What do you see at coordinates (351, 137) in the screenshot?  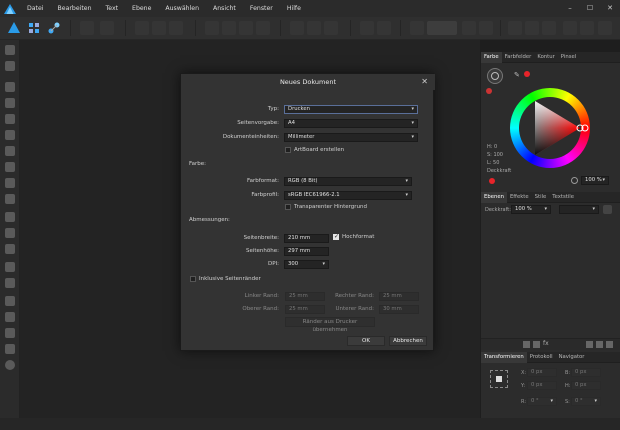 I see `einheiten-select: Millimeter ▾` at bounding box center [351, 137].